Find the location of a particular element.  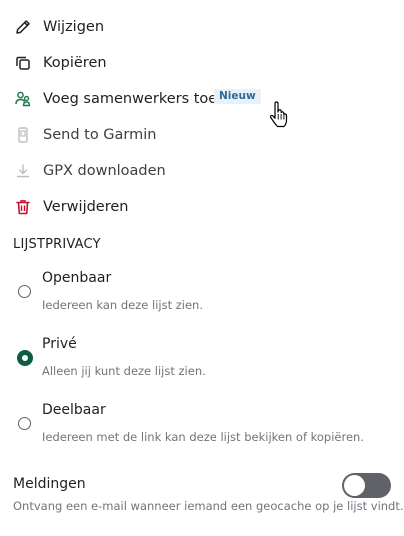

send-to-garmin-item: Send to Garmin is located at coordinates (202, 135).